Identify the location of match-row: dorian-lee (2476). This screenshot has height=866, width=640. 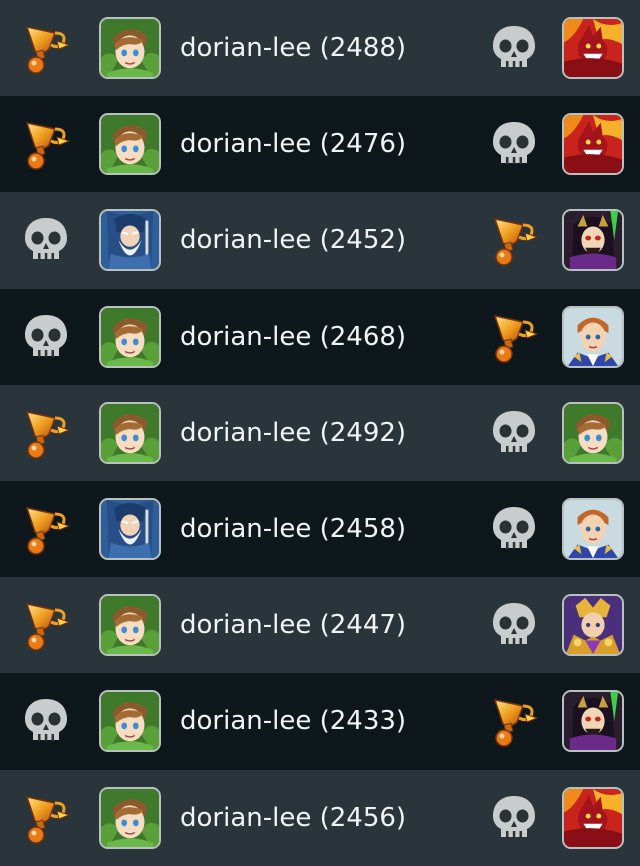
(320, 144).